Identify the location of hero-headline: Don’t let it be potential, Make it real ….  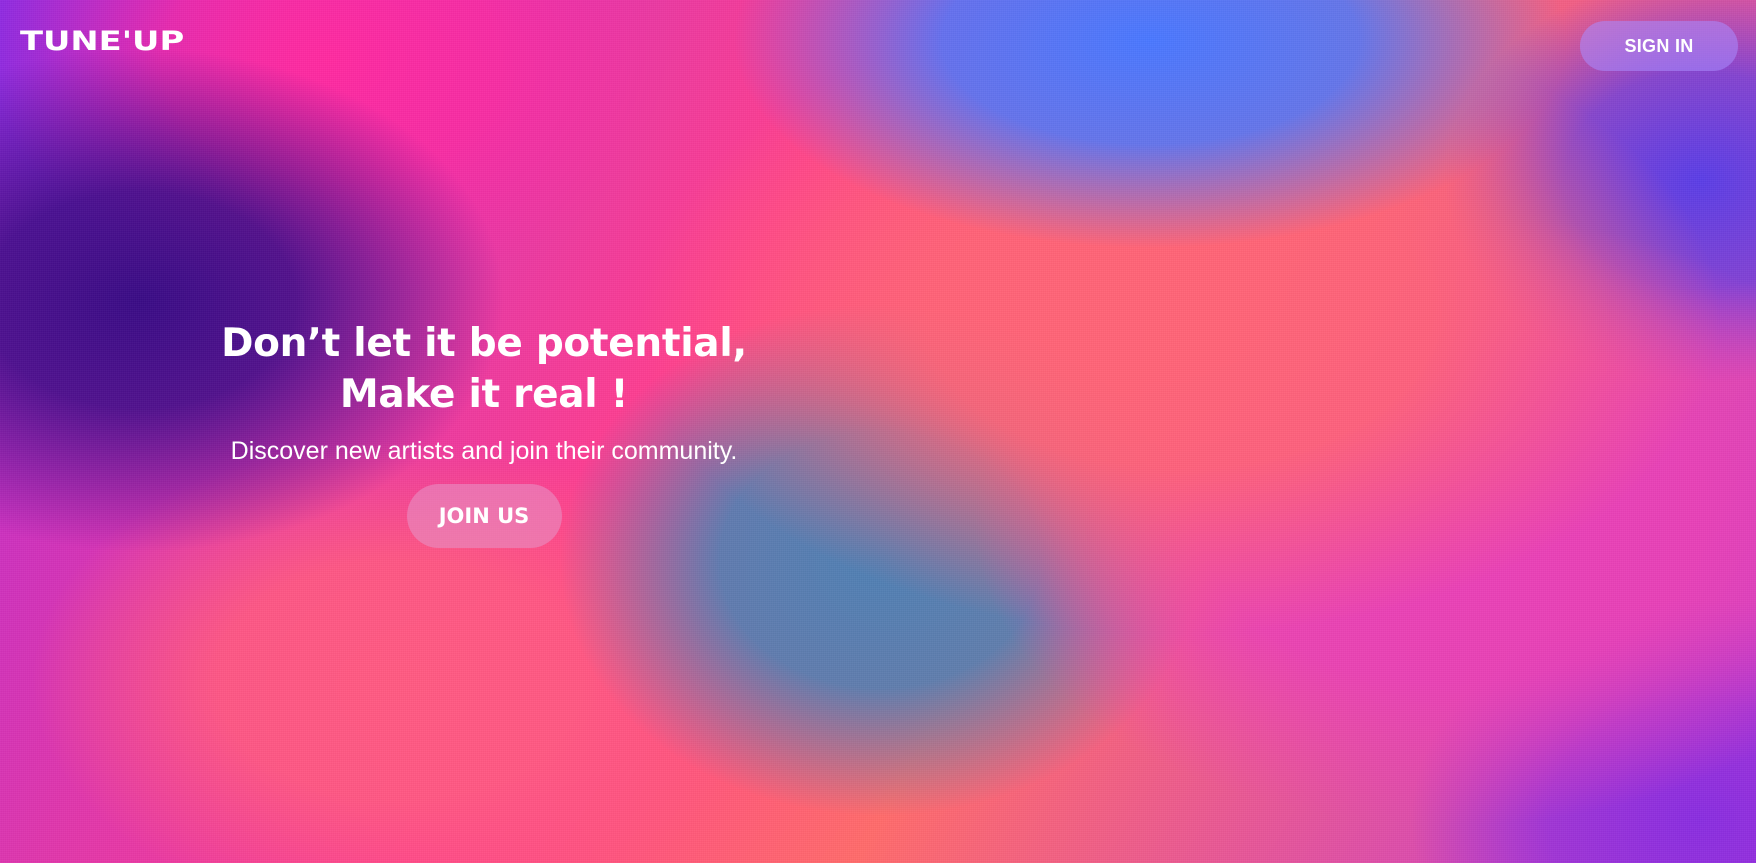
(484, 369).